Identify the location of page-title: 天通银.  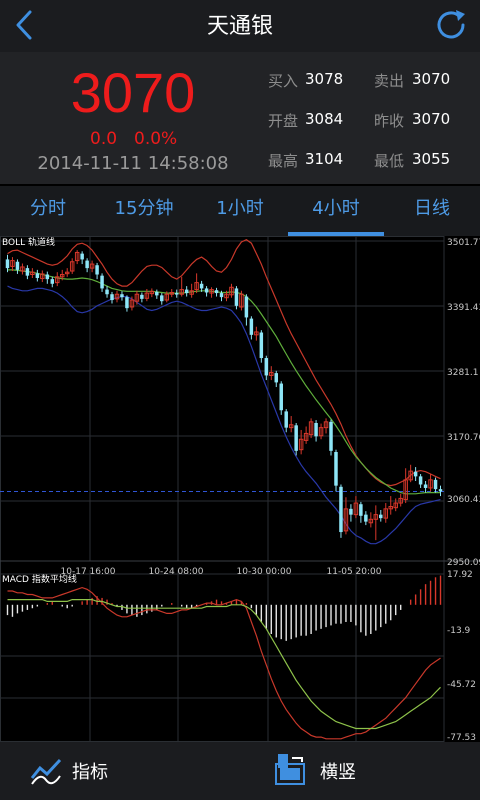
(239, 26).